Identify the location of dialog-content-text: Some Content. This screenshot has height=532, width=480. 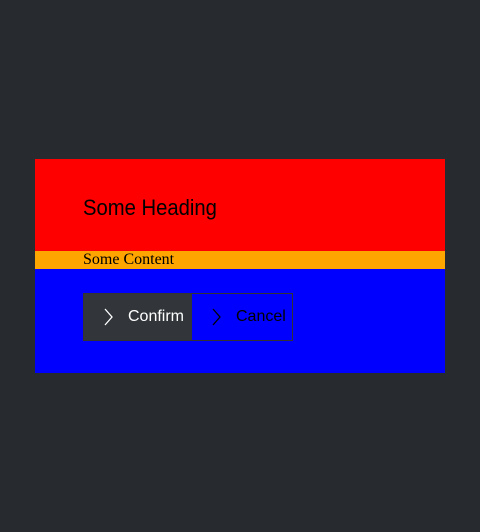
(129, 259).